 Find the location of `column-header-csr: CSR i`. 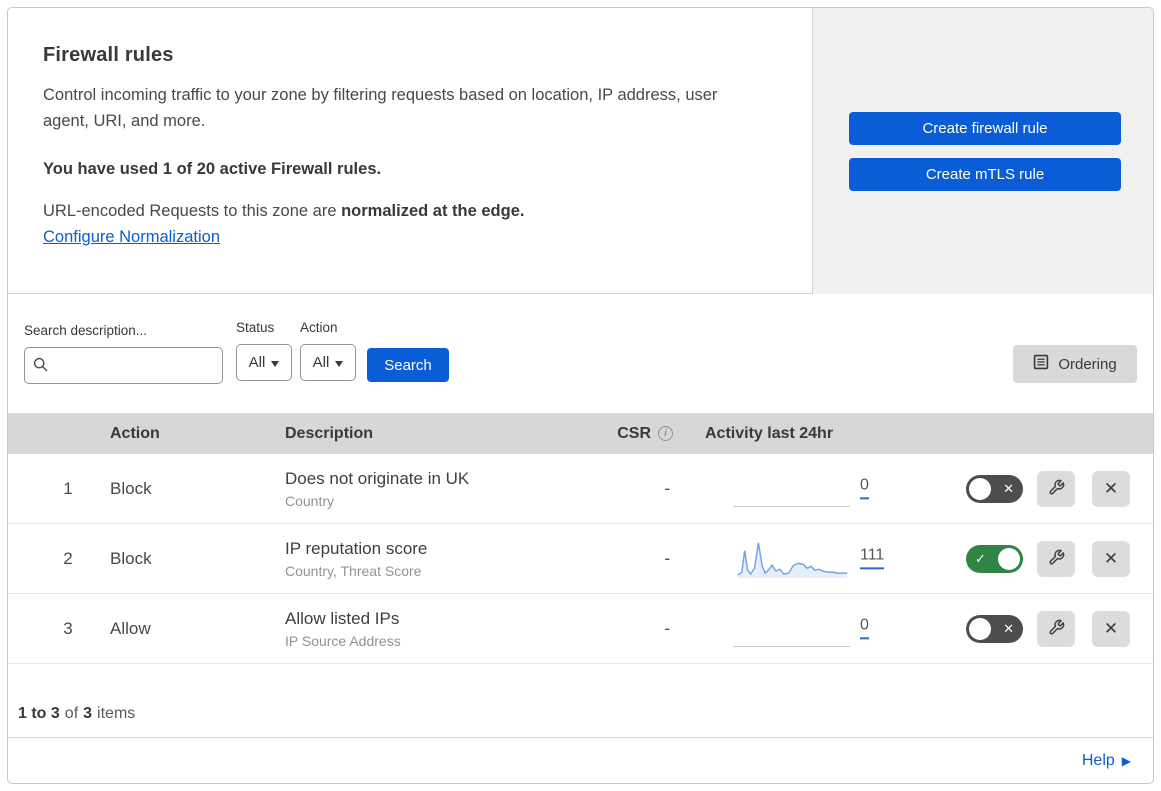

column-header-csr: CSR i is located at coordinates (615, 433).